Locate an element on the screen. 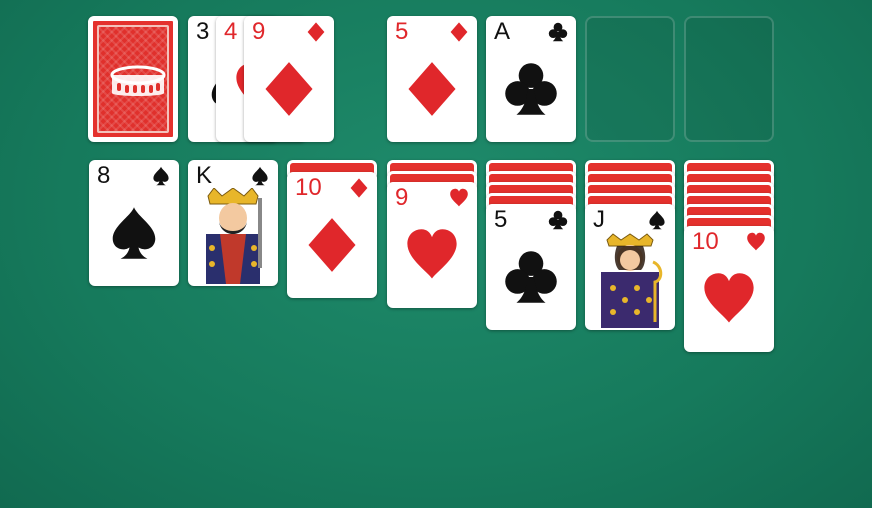 This screenshot has width=872, height=508. foundation-4-empty is located at coordinates (729, 79).